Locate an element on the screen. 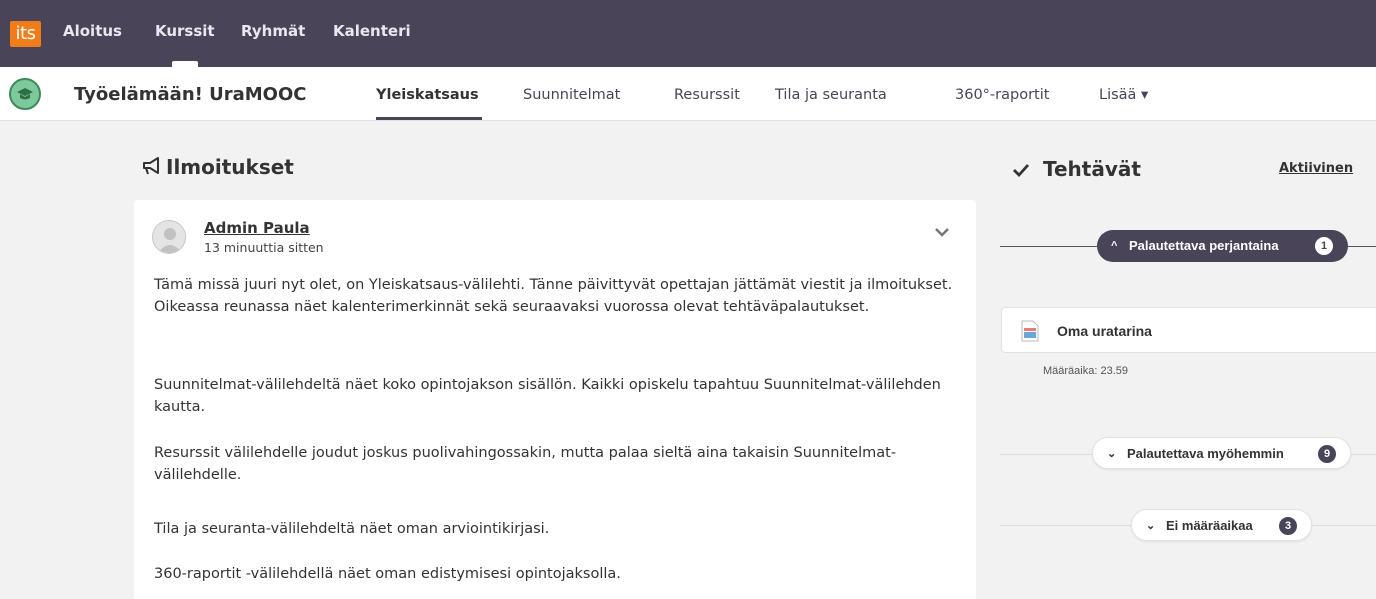  top-navigation-bar: its Aloitus Kurssit Ryhmät Kalenteri is located at coordinates (688, 33).